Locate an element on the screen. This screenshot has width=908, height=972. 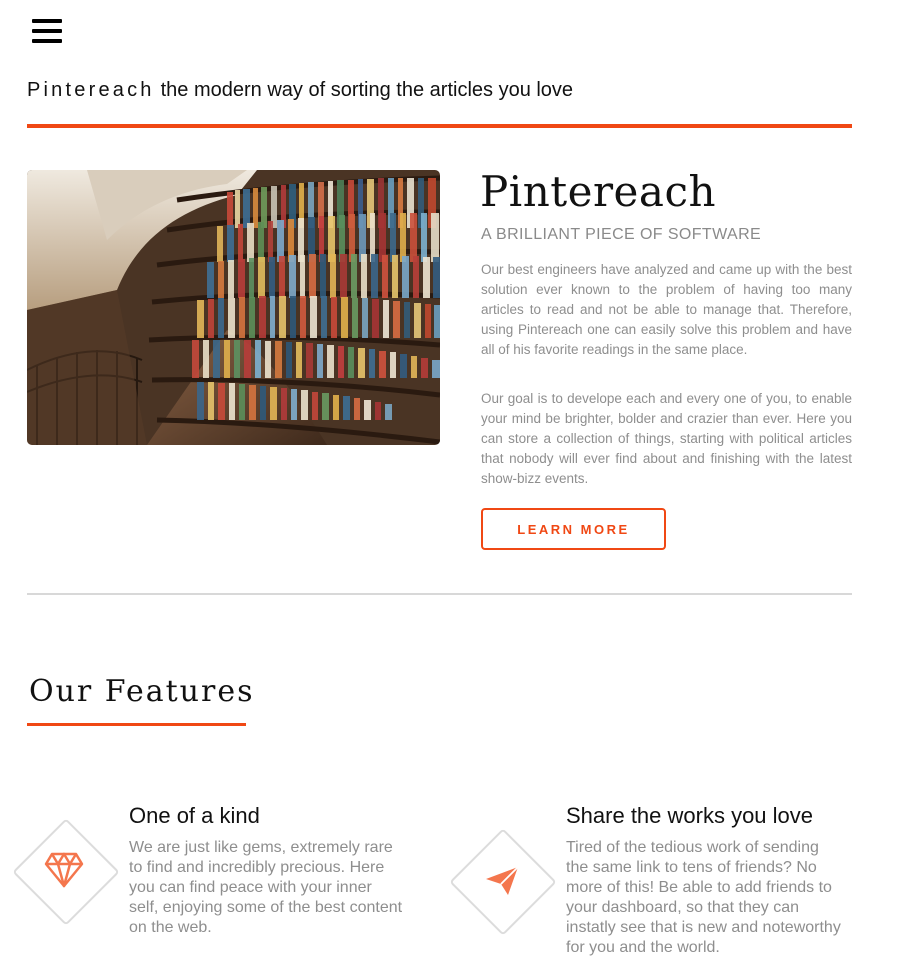
feature-title-2: Share the works you love is located at coordinates (690, 815).